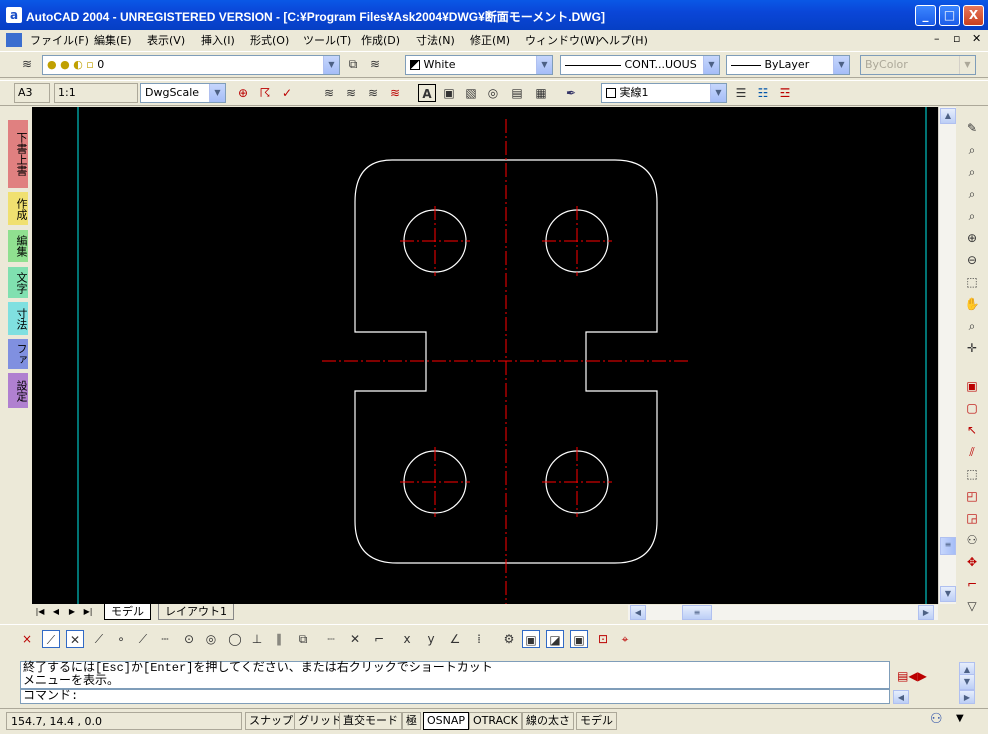 The width and height of the screenshot is (988, 734). I want to click on palette-tab-6: 設定, so click(18, 390).